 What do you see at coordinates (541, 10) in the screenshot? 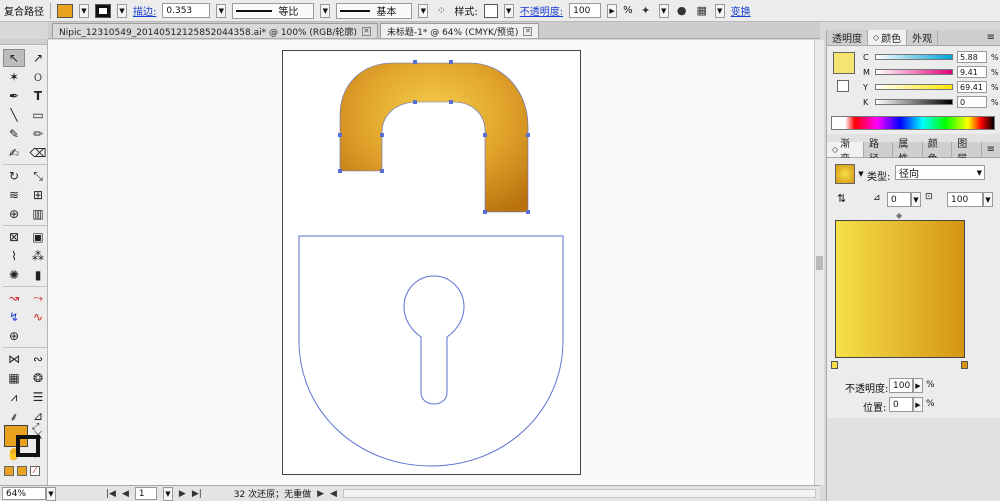
I see `opacity-label-link: 不透明度:` at bounding box center [541, 10].